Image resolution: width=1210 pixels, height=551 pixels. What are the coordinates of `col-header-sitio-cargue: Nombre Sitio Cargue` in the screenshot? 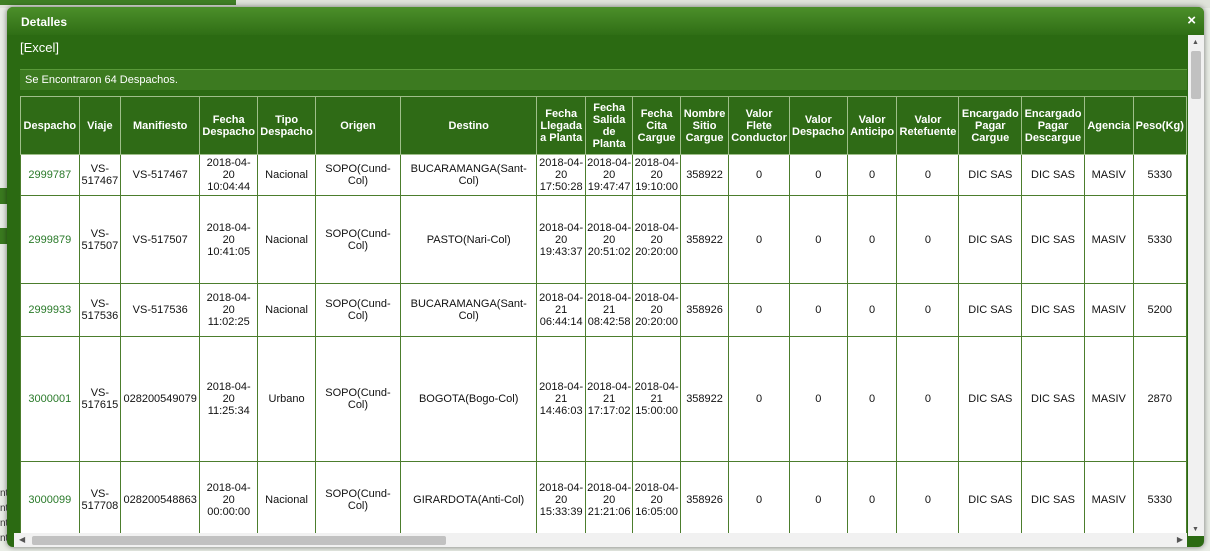 It's located at (704, 125).